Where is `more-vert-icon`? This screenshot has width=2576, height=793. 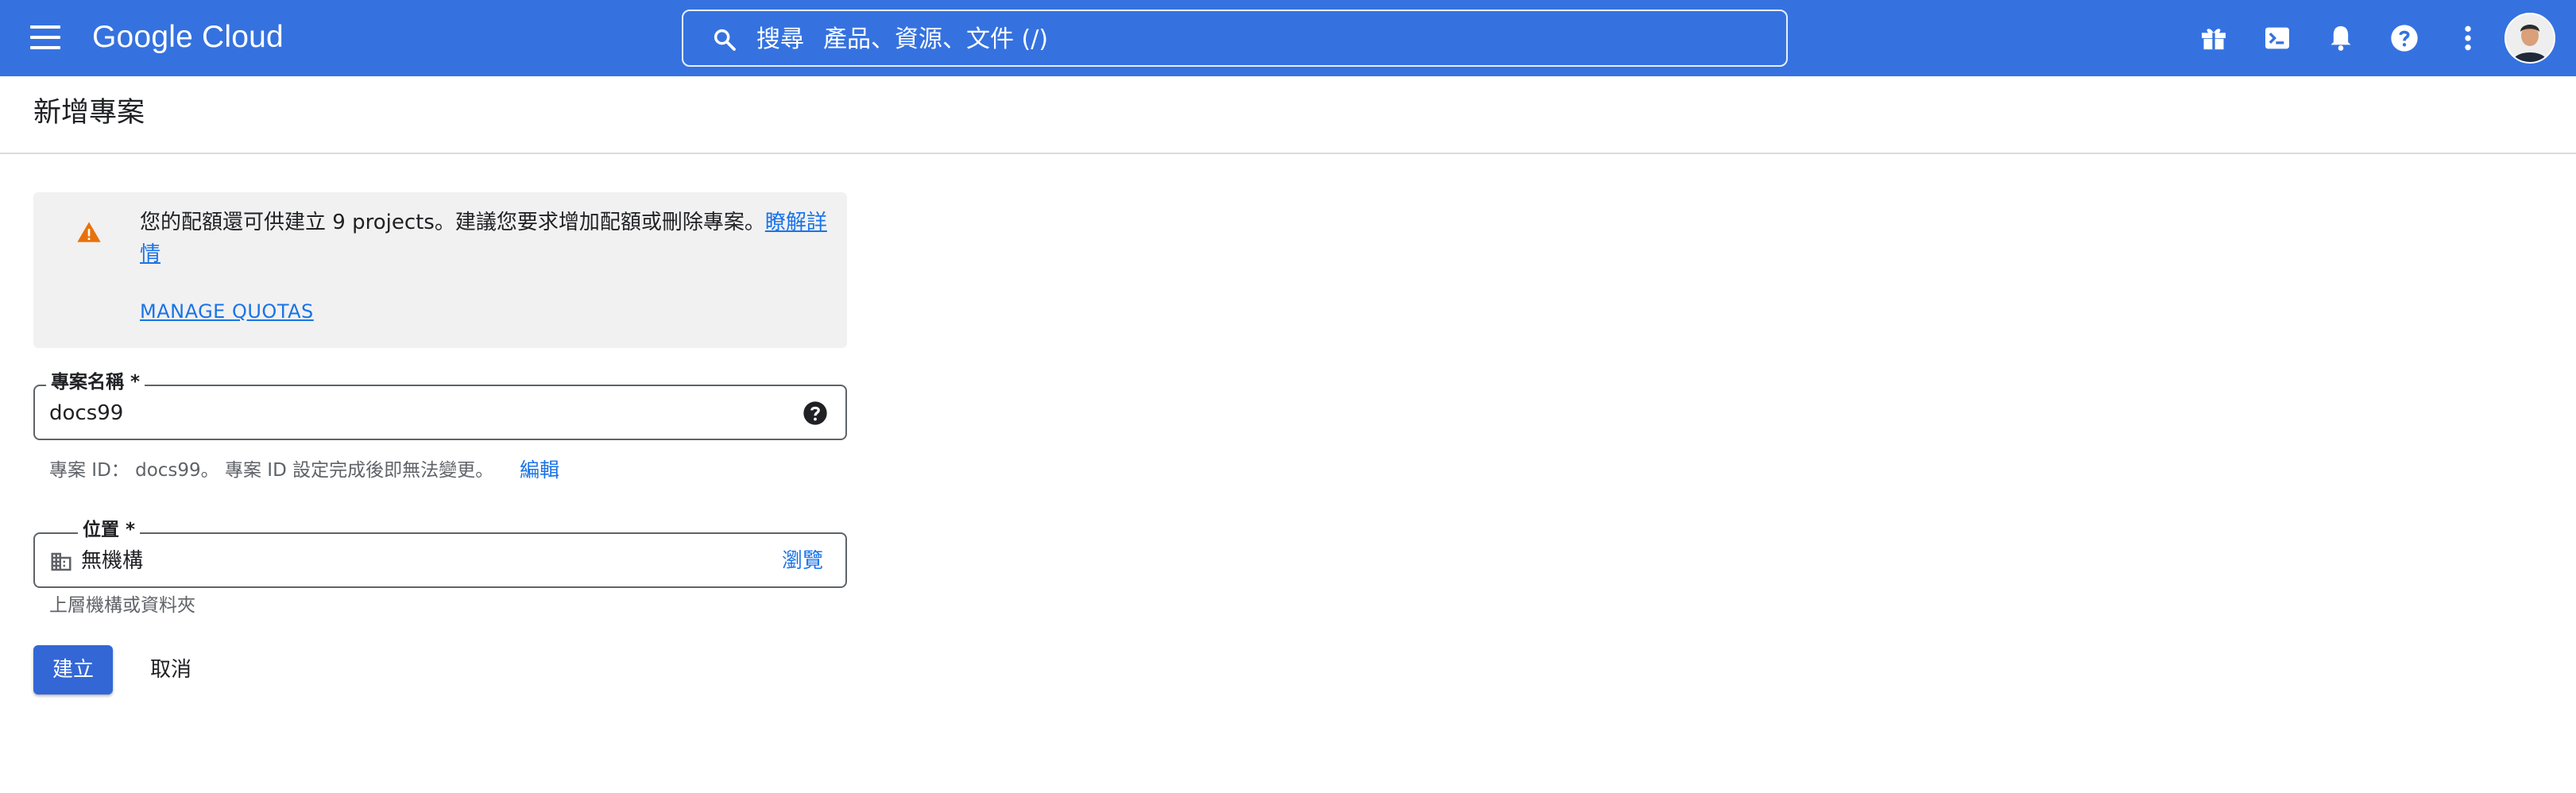
more-vert-icon is located at coordinates (2468, 38).